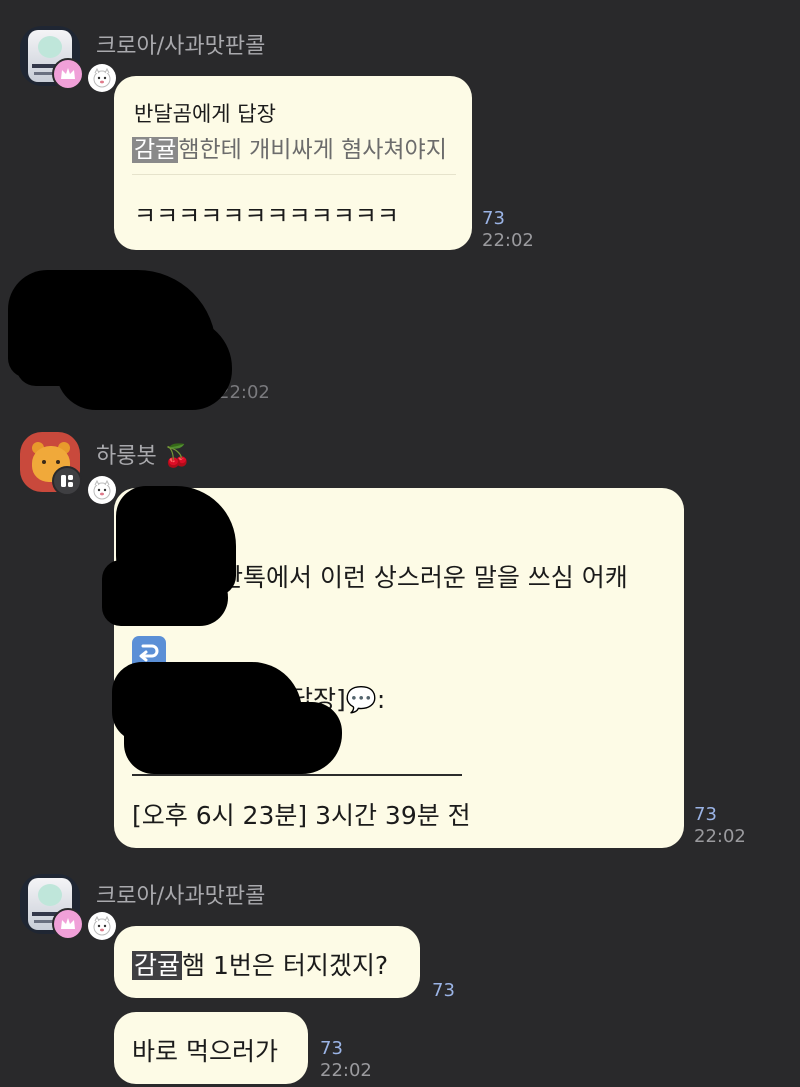  What do you see at coordinates (297, 775) in the screenshot?
I see `quote-divider` at bounding box center [297, 775].